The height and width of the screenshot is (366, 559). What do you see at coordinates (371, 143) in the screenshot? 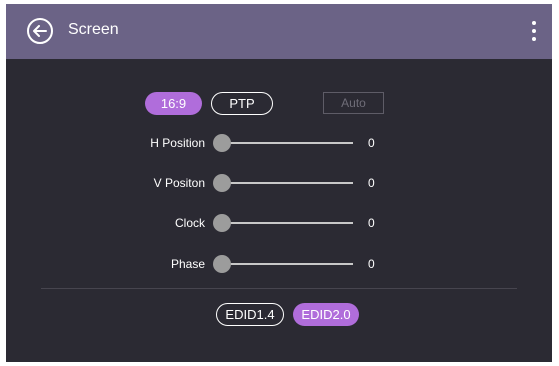
I see `h-position-value: 0` at bounding box center [371, 143].